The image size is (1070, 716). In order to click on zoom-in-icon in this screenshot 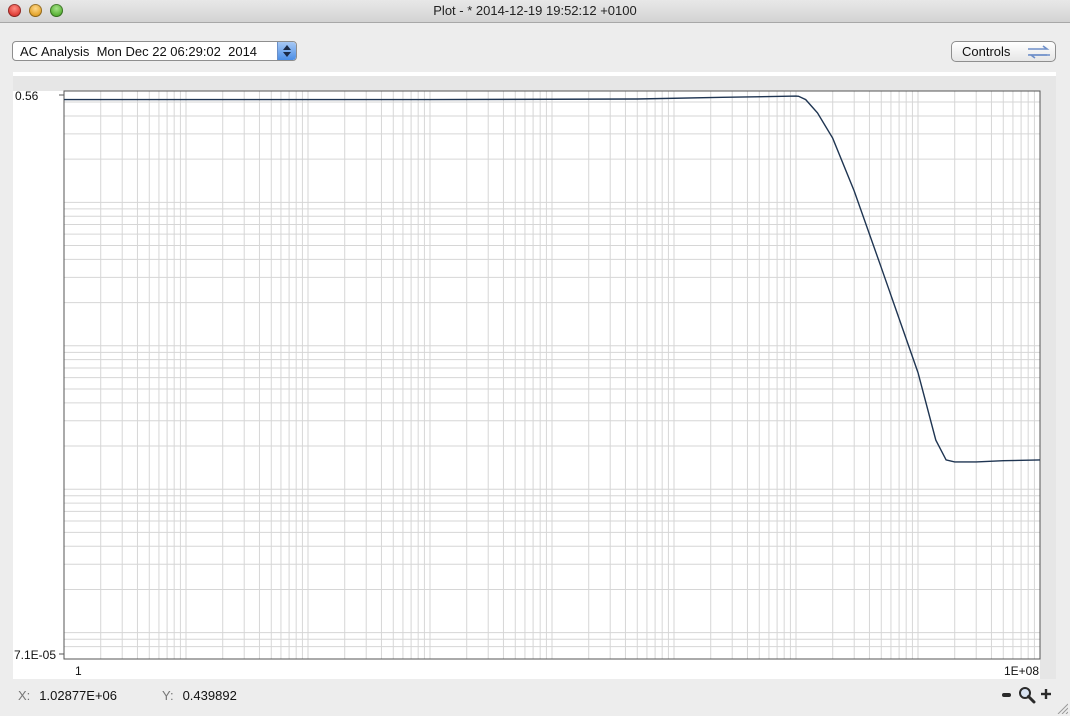, I will do `click(1046, 694)`.